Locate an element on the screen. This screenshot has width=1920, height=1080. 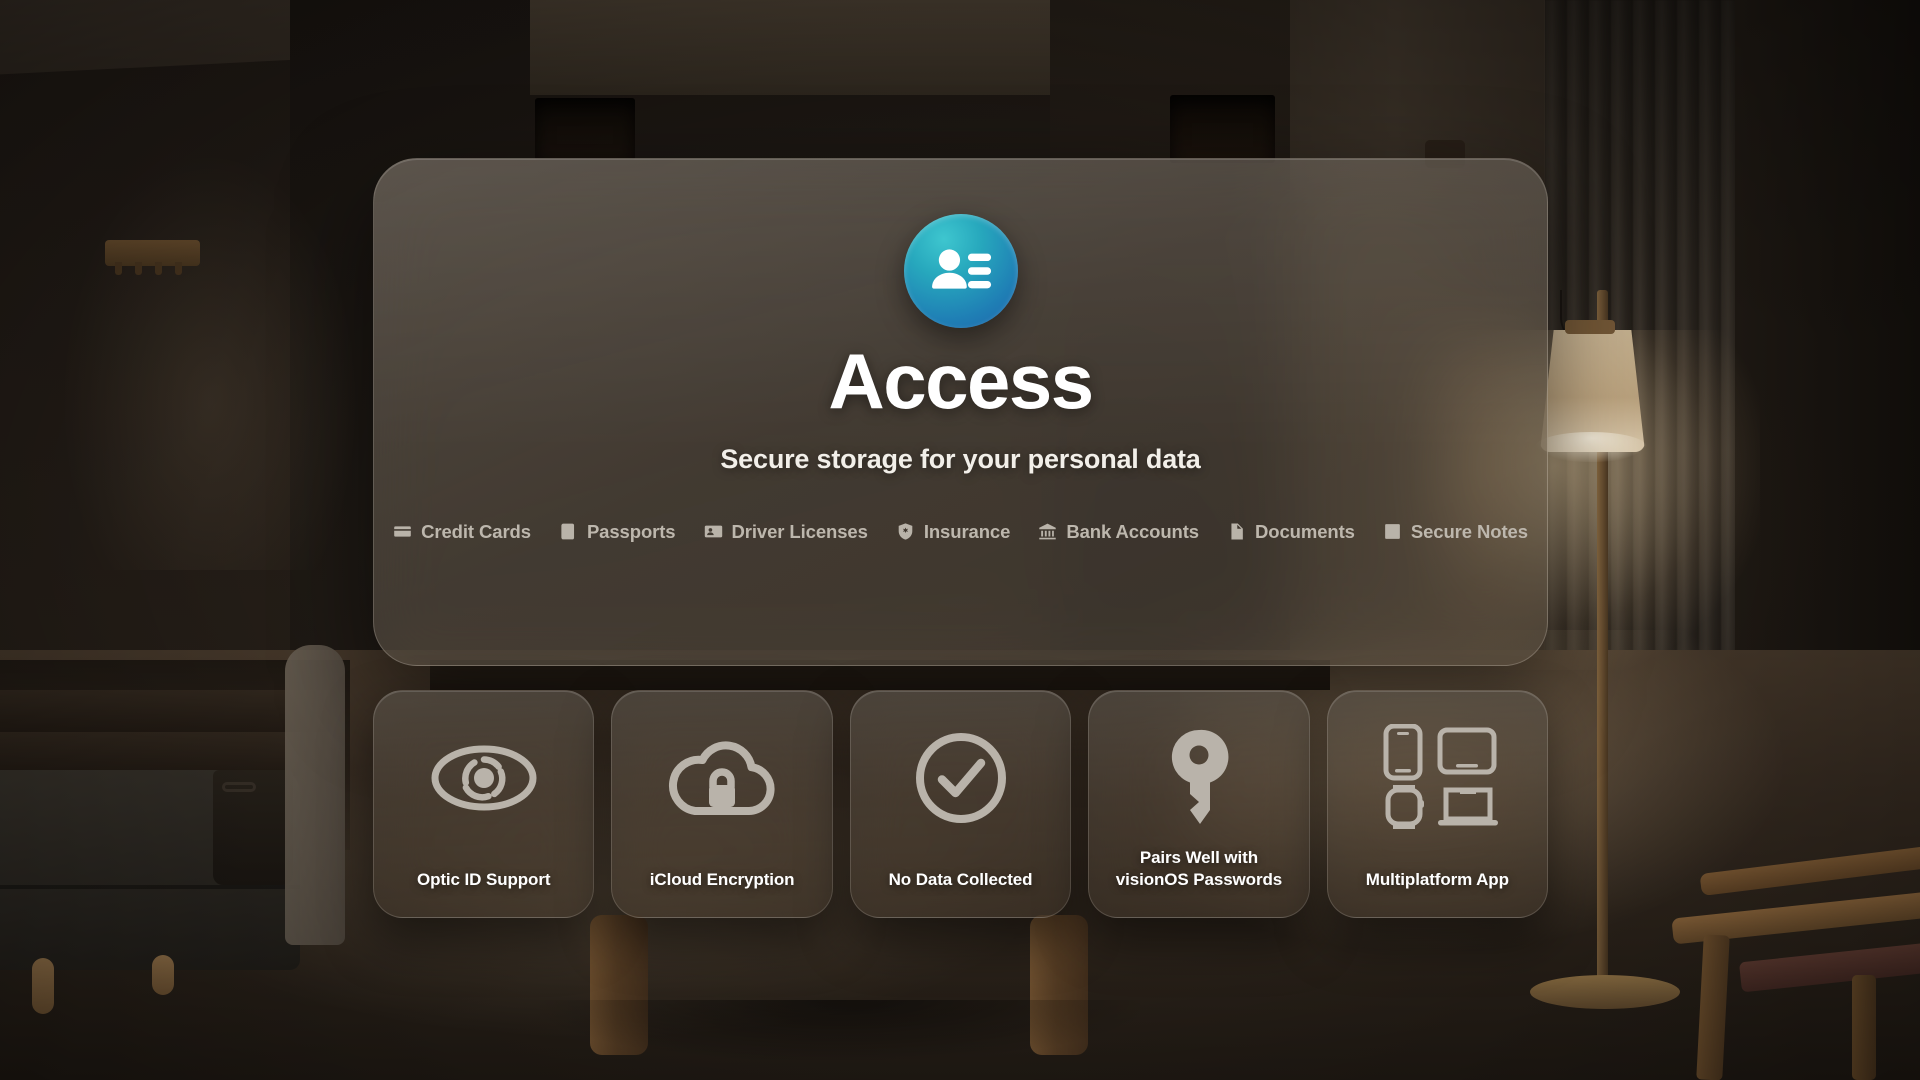
key-icon is located at coordinates (1199, 778).